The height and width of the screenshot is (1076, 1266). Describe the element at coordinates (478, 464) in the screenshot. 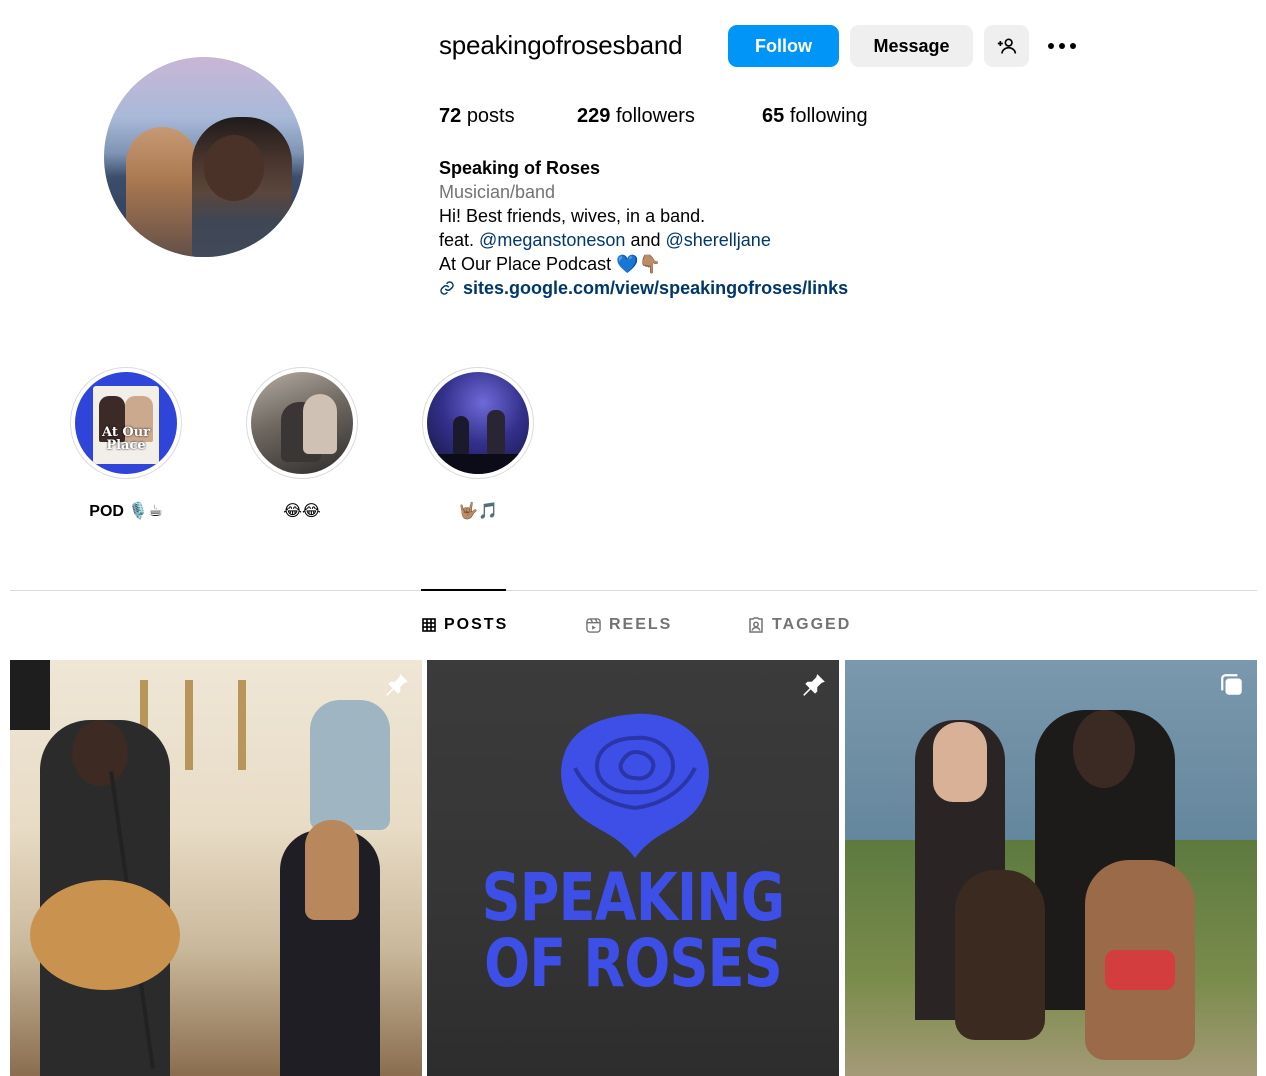

I see `cover-stage` at that location.